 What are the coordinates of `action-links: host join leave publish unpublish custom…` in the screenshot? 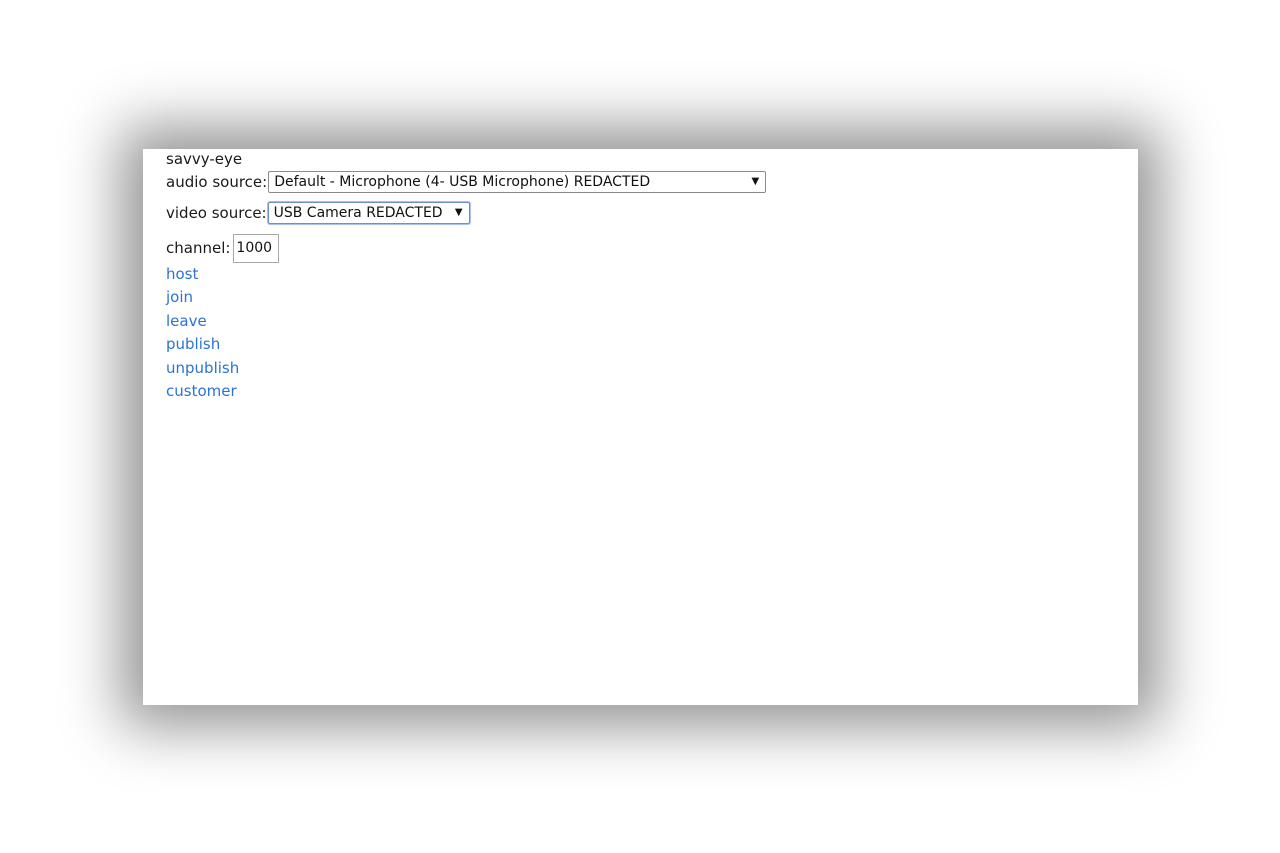 It's located at (202, 333).